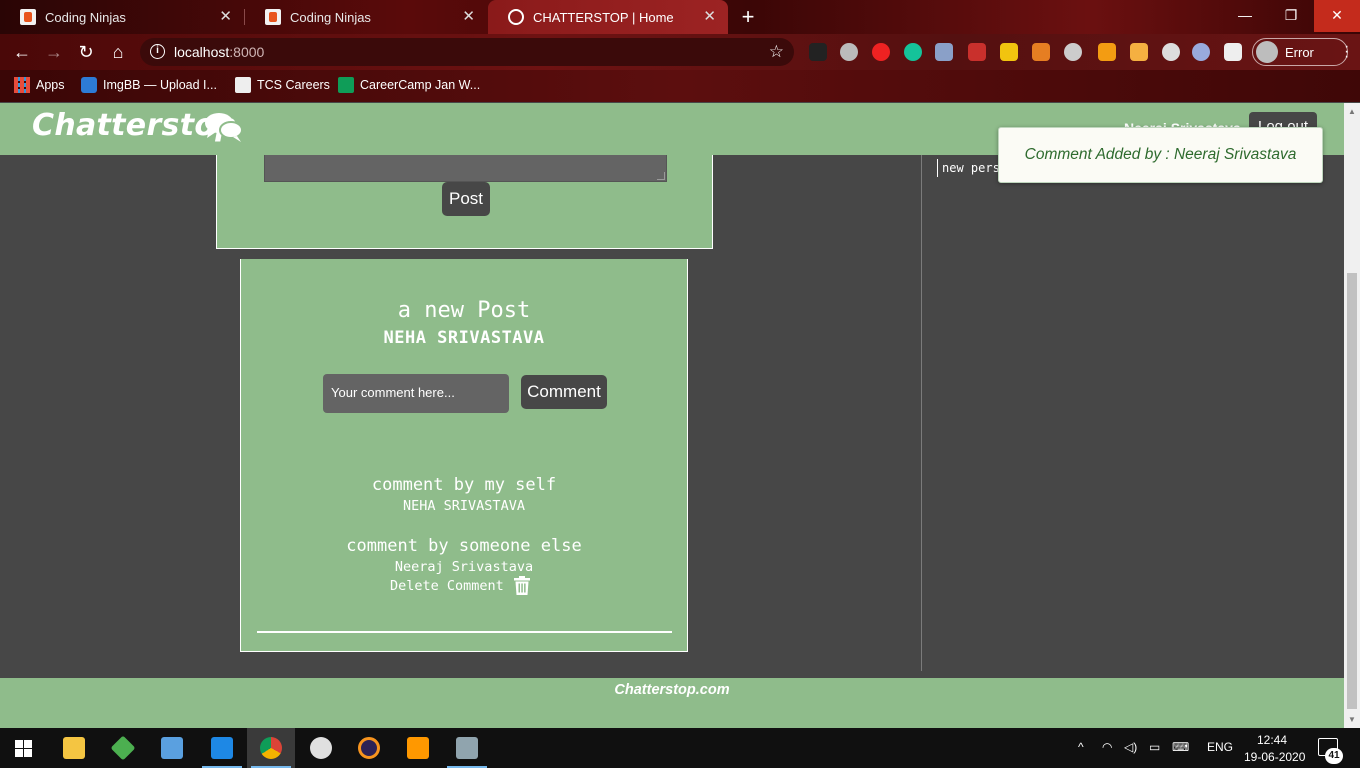  I want to click on site-info-icon: i, so click(157, 51).